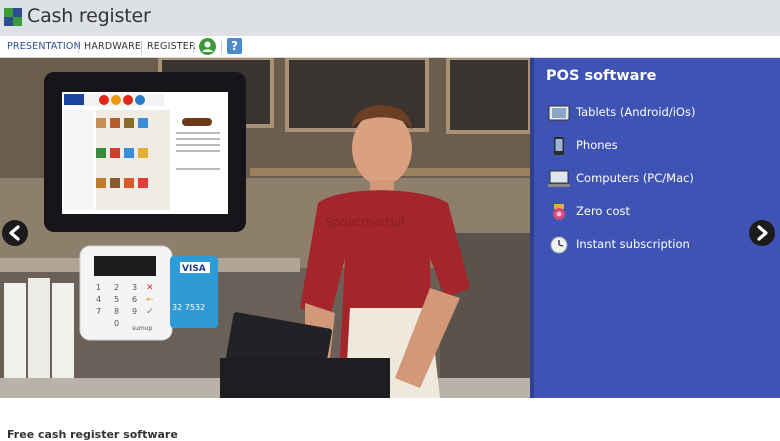 This screenshot has height=441, width=780. Describe the element at coordinates (601, 76) in the screenshot. I see `panel-title: POS software` at that location.